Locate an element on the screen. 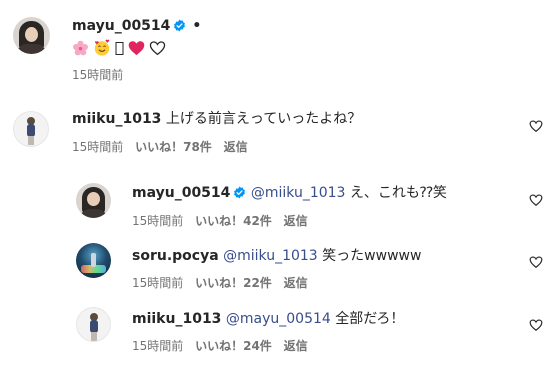 The image size is (553, 367). reply-1: mayu_00514 @miiku_1013 え、これも⁇笑 is located at coordinates (289, 193).